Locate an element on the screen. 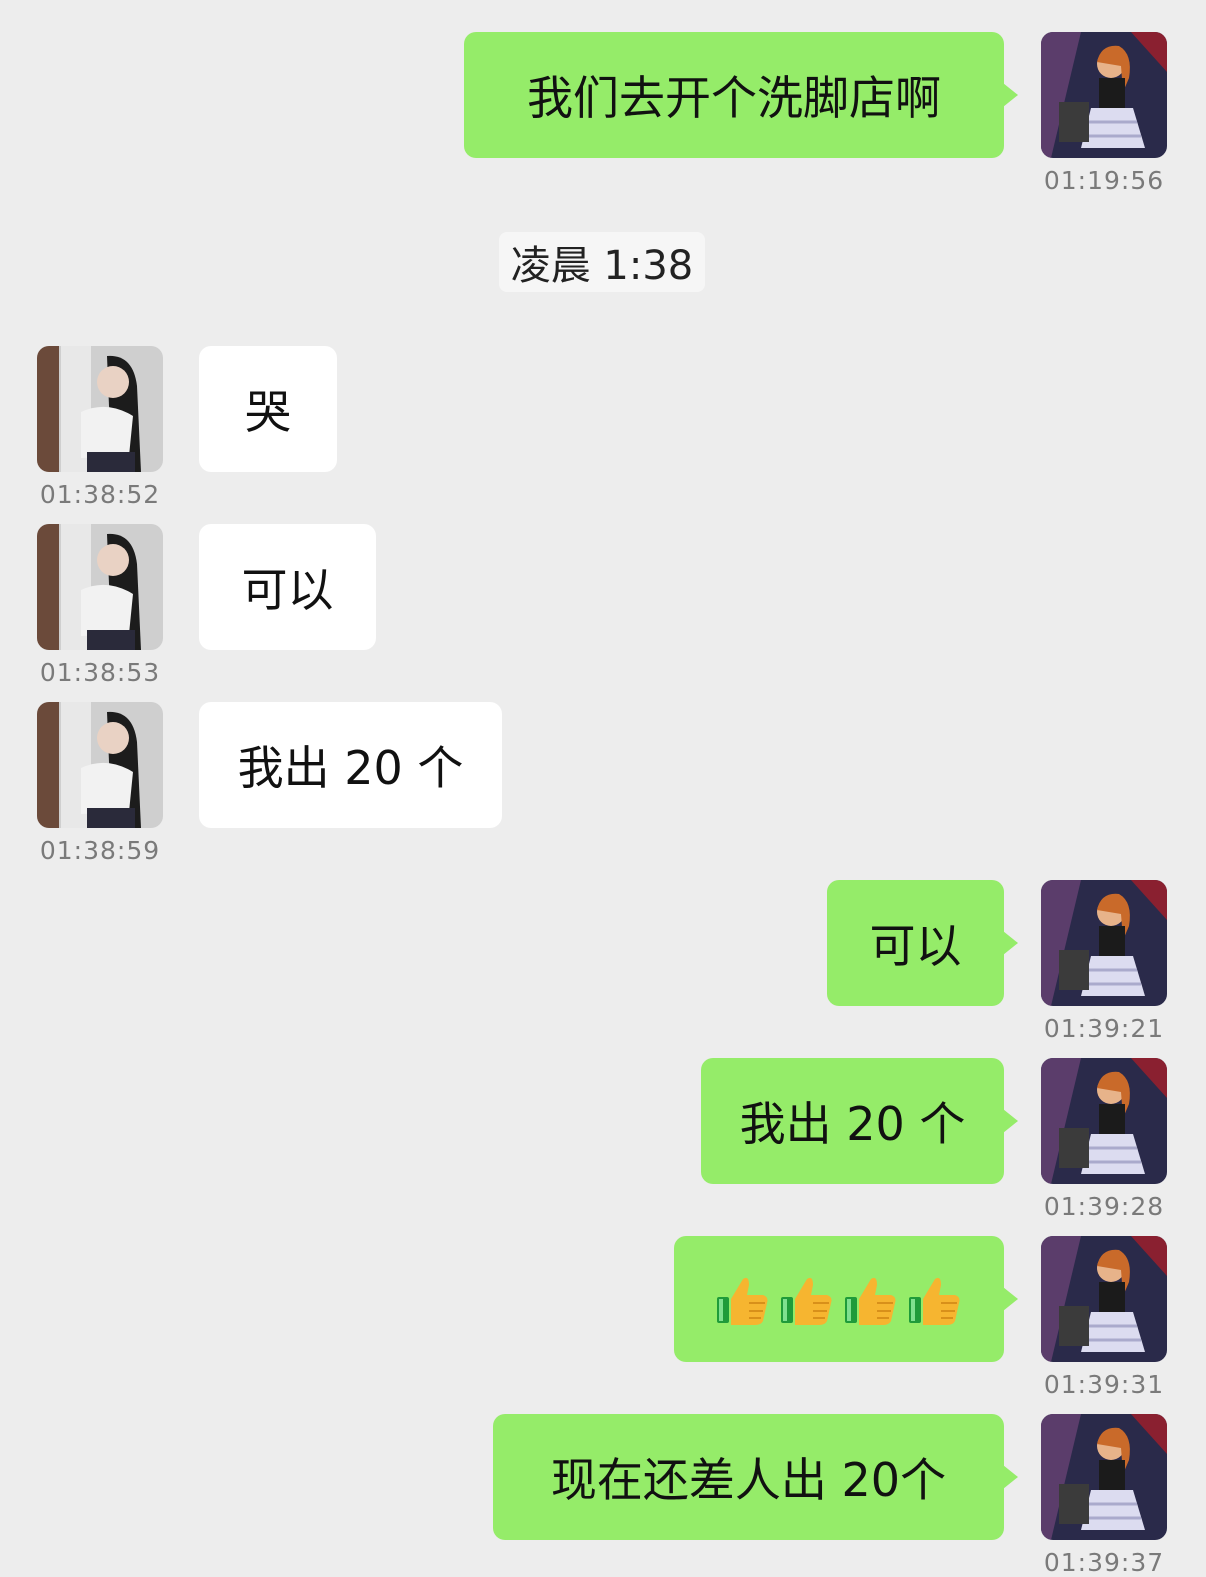 The width and height of the screenshot is (1206, 1577). message-time: 01:39:31 is located at coordinates (1104, 1384).